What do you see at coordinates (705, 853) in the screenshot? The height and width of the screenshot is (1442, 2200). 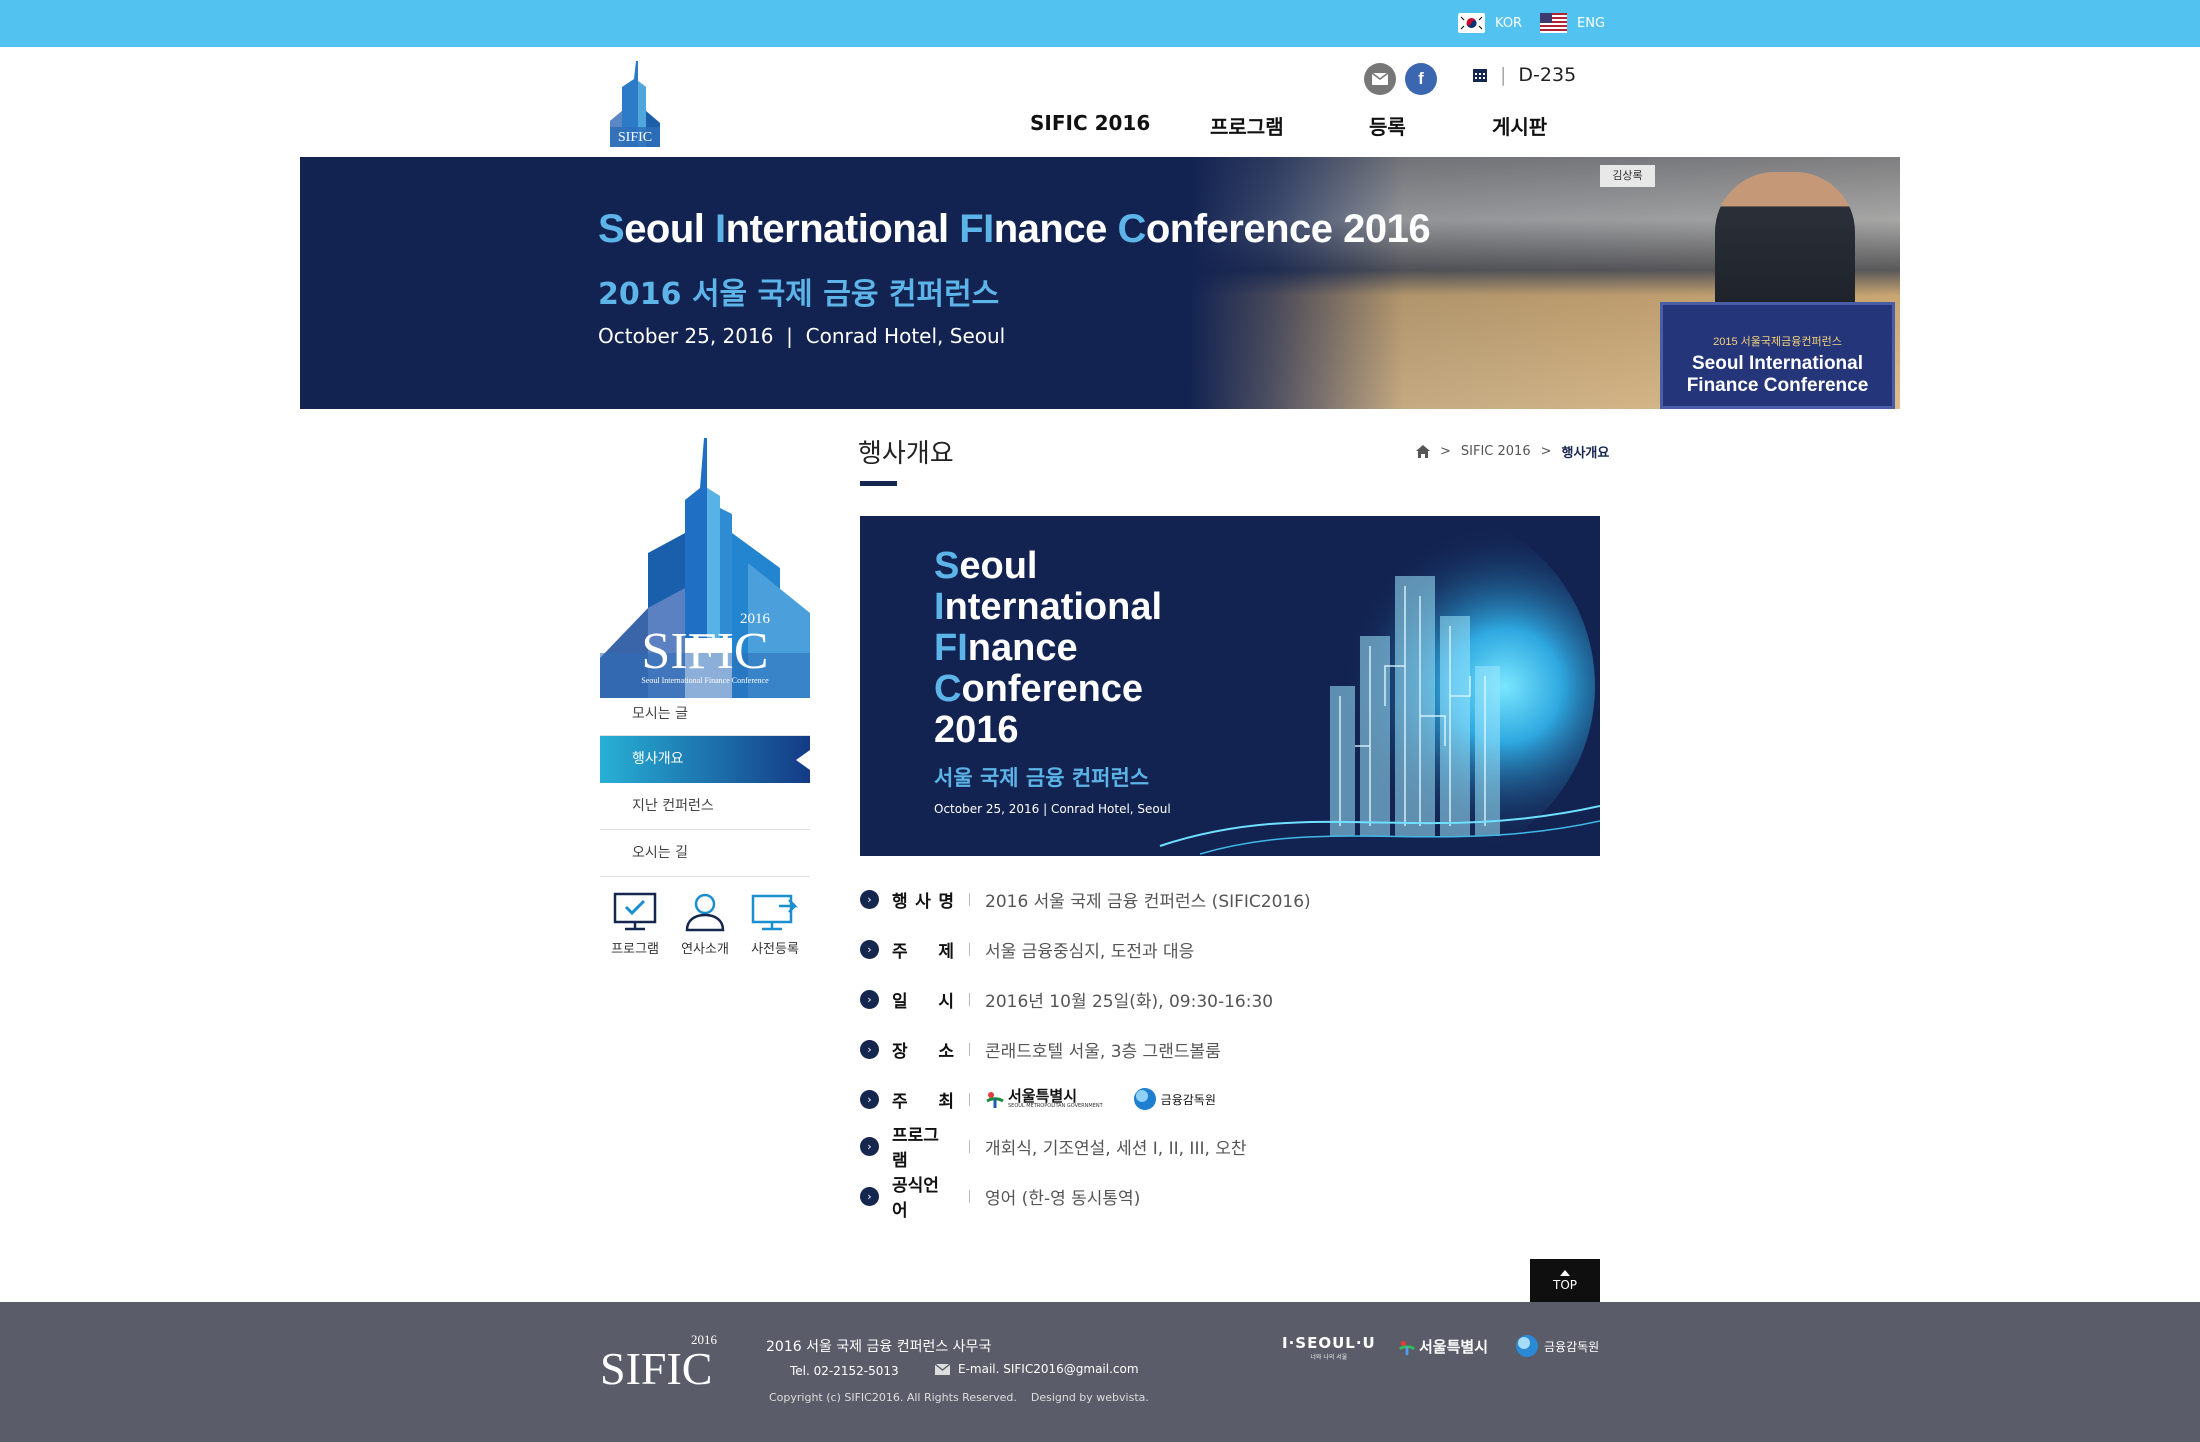 I see `sidebar-item-directions: 오시는 길` at bounding box center [705, 853].